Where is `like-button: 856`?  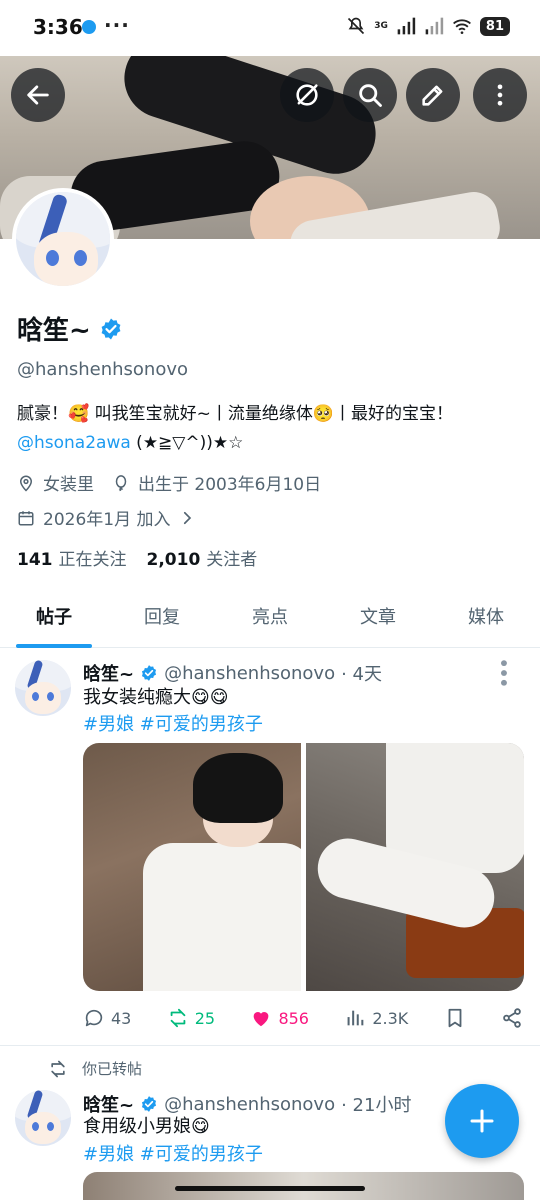
like-button: 856 is located at coordinates (279, 1018).